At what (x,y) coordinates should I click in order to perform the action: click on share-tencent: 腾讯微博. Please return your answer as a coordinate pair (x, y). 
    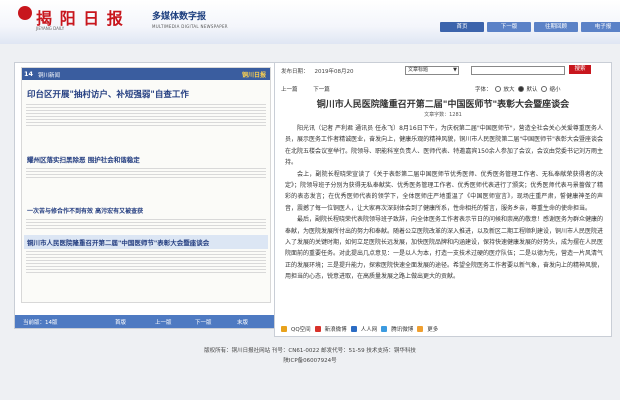
    Looking at the image, I should click on (402, 329).